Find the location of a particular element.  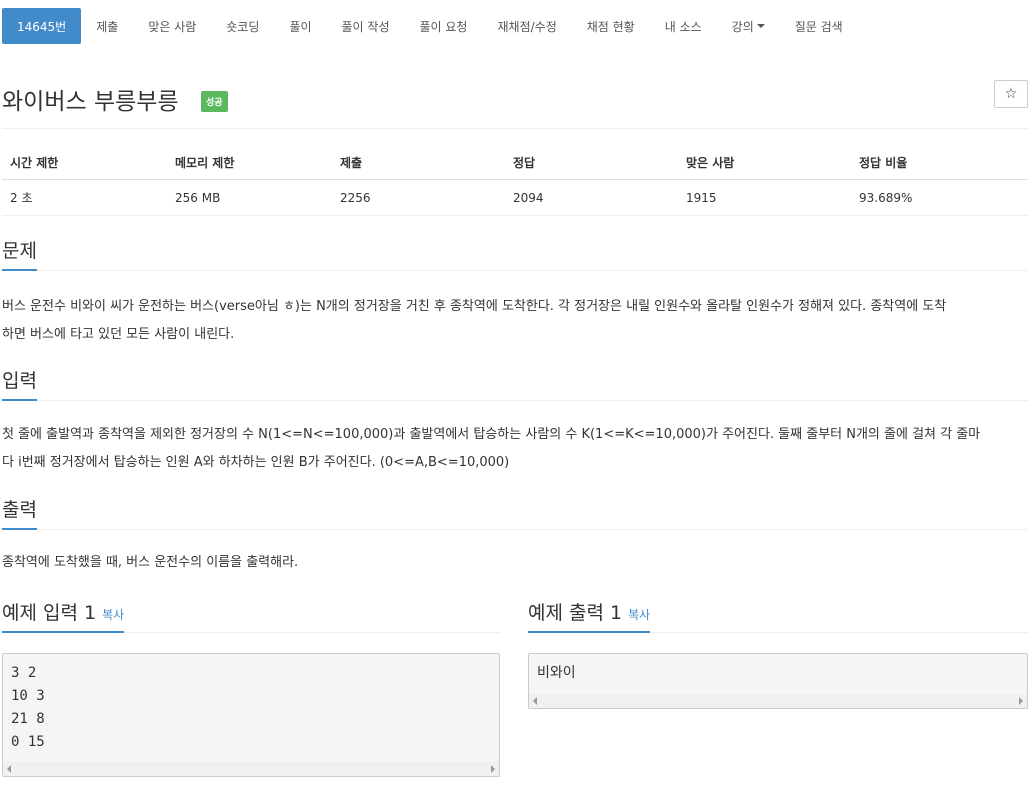

value-accepted: 2094 is located at coordinates (591, 197).